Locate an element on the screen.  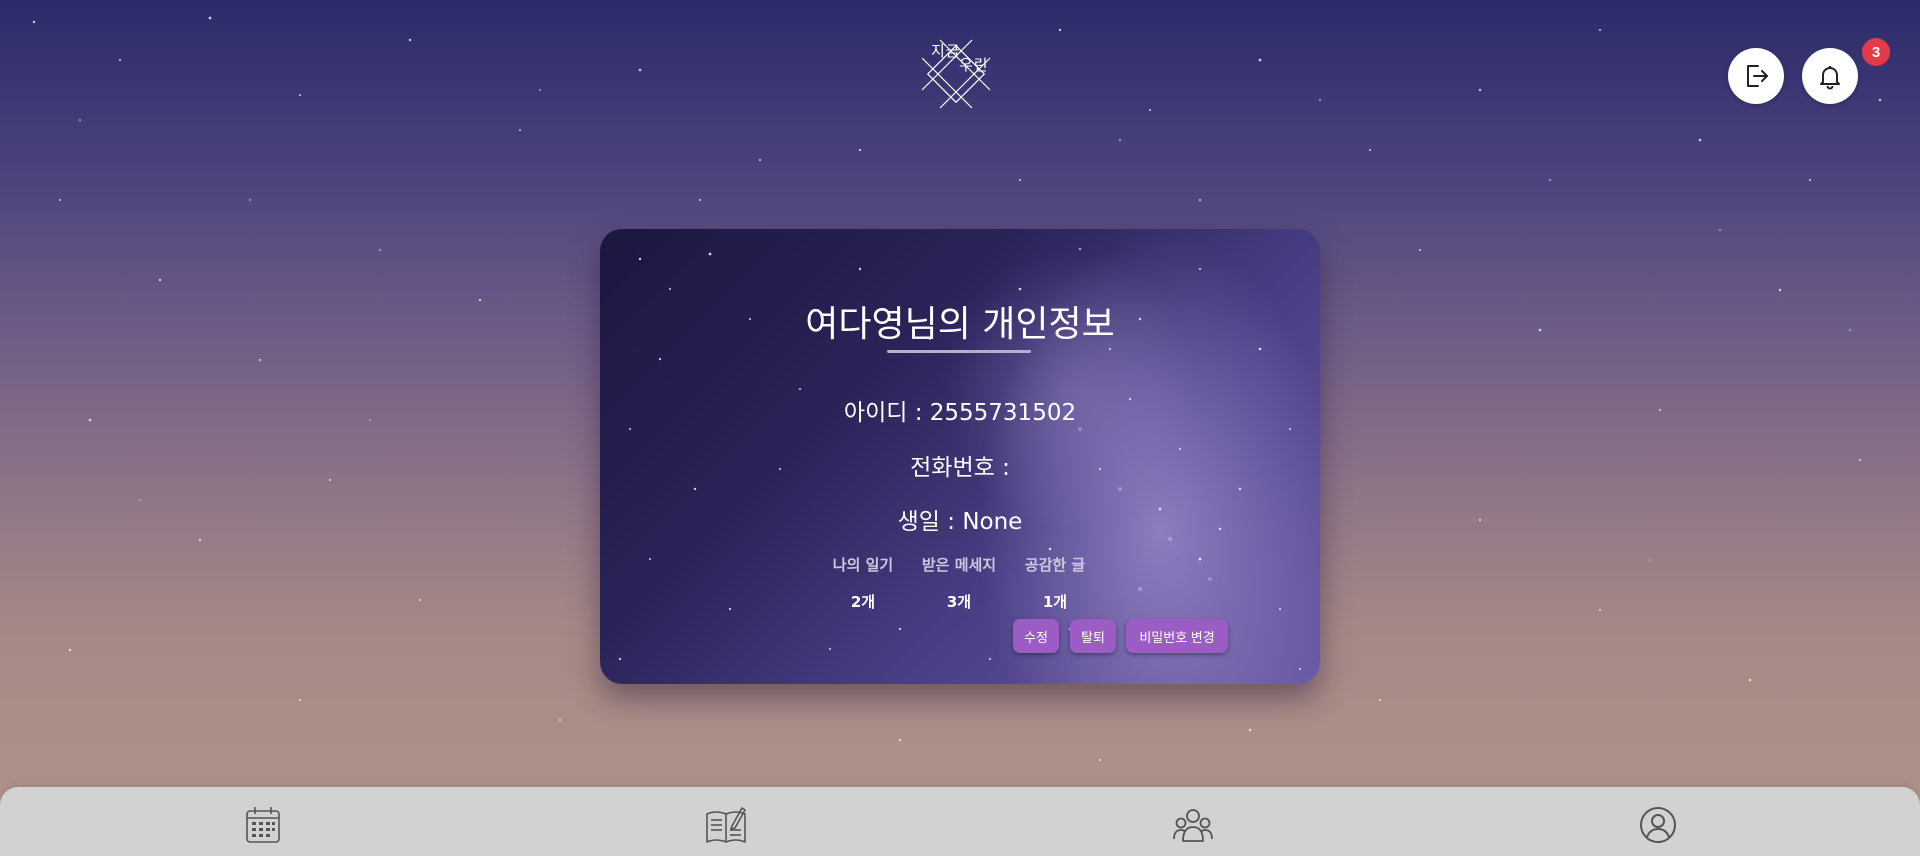
phone-text: 전화번호 : is located at coordinates (960, 468).